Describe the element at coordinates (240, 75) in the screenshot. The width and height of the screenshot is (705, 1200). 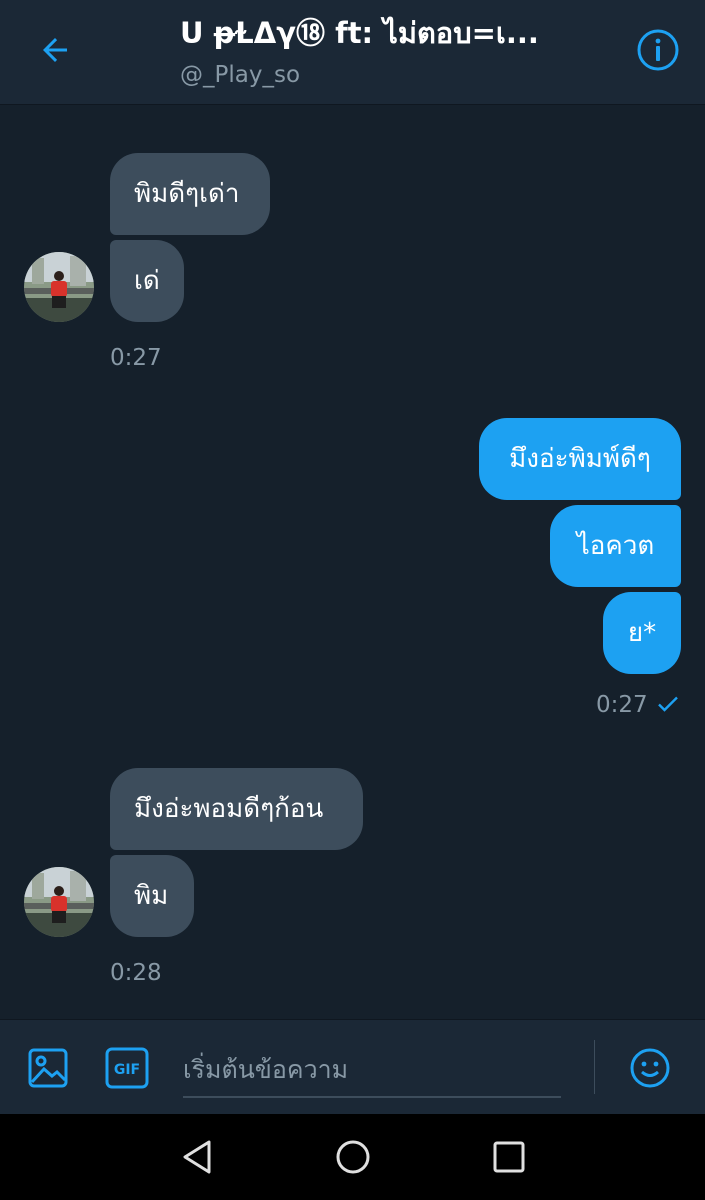
I see `conversation-username: @_Play_so` at that location.